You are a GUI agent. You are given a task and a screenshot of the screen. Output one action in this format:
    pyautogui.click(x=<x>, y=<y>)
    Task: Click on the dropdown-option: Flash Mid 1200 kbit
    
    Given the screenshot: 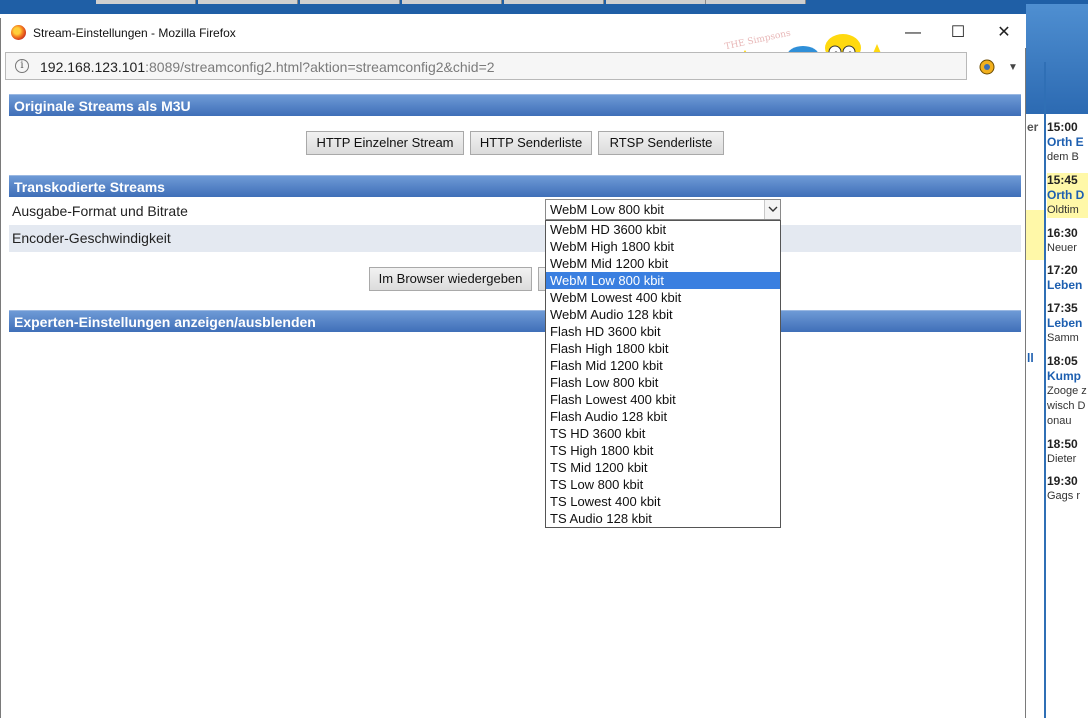 What is the action you would take?
    pyautogui.click(x=663, y=365)
    